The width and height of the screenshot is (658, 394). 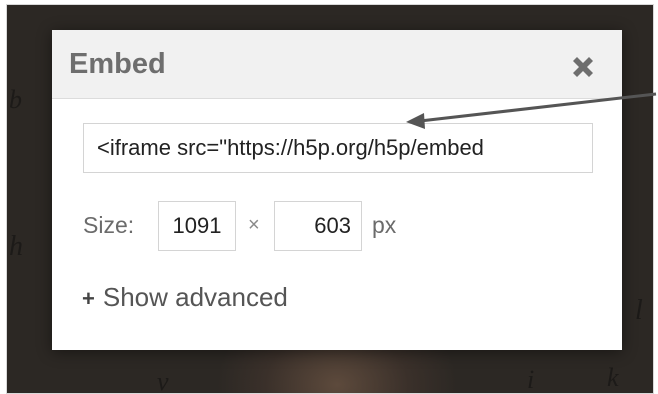 I want to click on background-glyph: v, so click(x=163, y=380).